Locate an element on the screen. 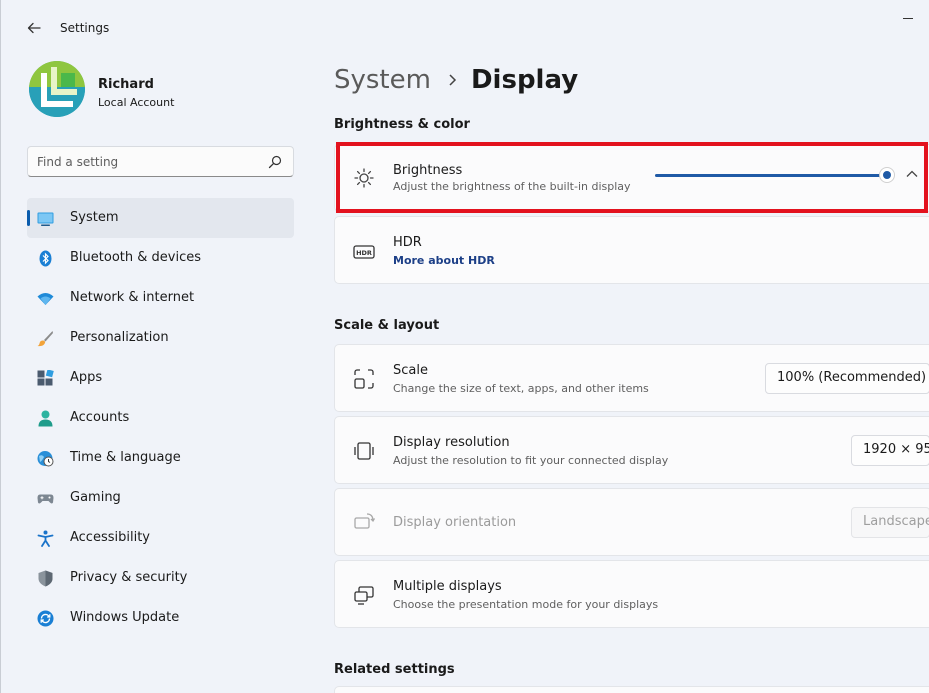 The height and width of the screenshot is (693, 929). sidebar-item-bluetooth: Bluetooth & devices is located at coordinates (160, 258).